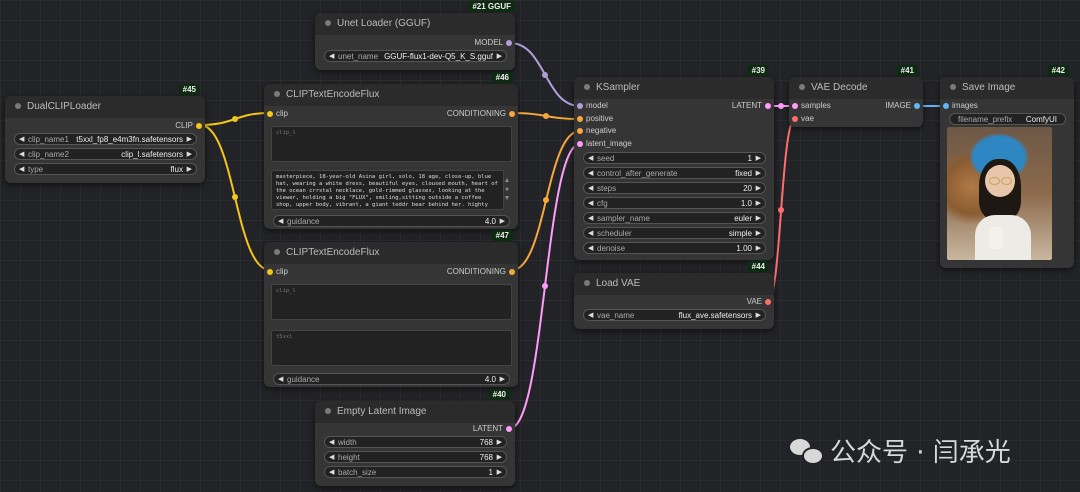 The image size is (1080, 492). I want to click on generated-image-preview, so click(999, 193).